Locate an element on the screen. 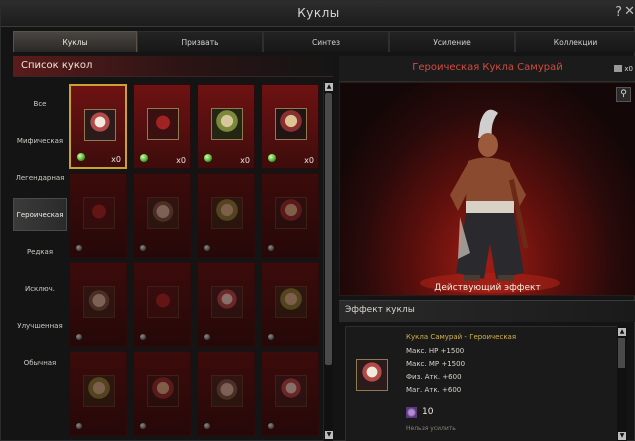 The height and width of the screenshot is (441, 635). tab-collections: Коллекции is located at coordinates (575, 41).